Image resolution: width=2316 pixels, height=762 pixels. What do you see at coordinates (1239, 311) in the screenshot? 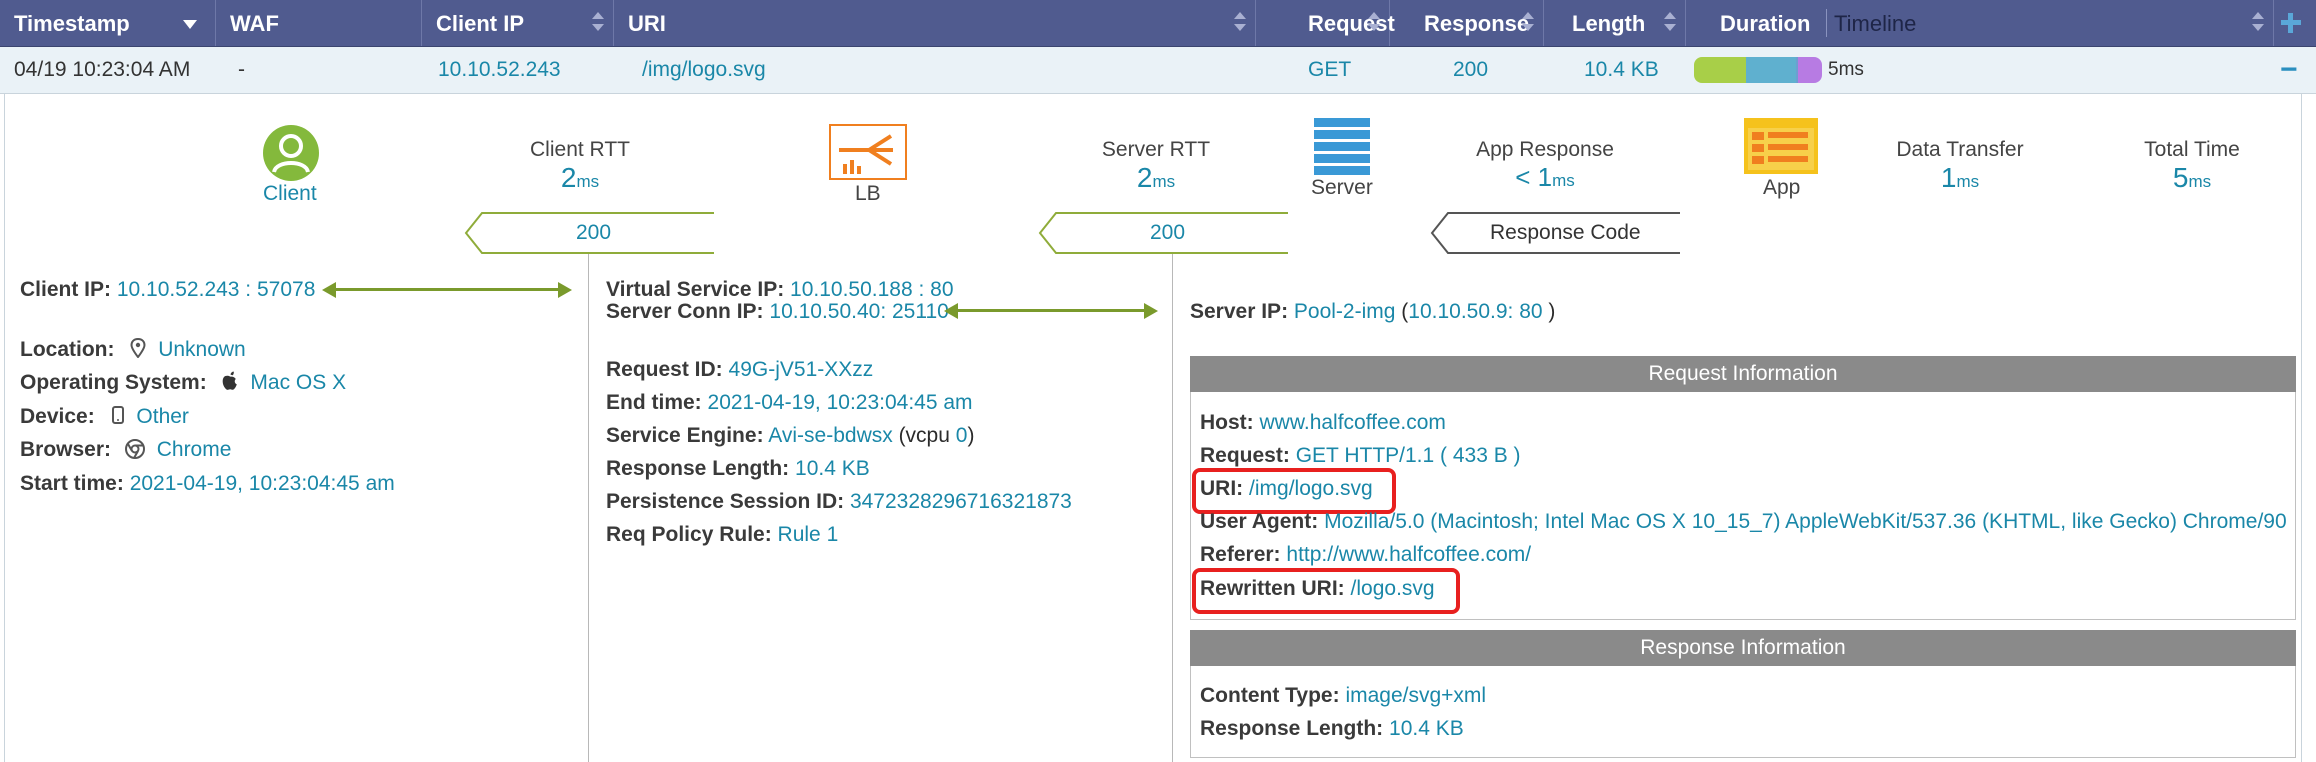
I see `server-ip-label: Server IP:` at bounding box center [1239, 311].